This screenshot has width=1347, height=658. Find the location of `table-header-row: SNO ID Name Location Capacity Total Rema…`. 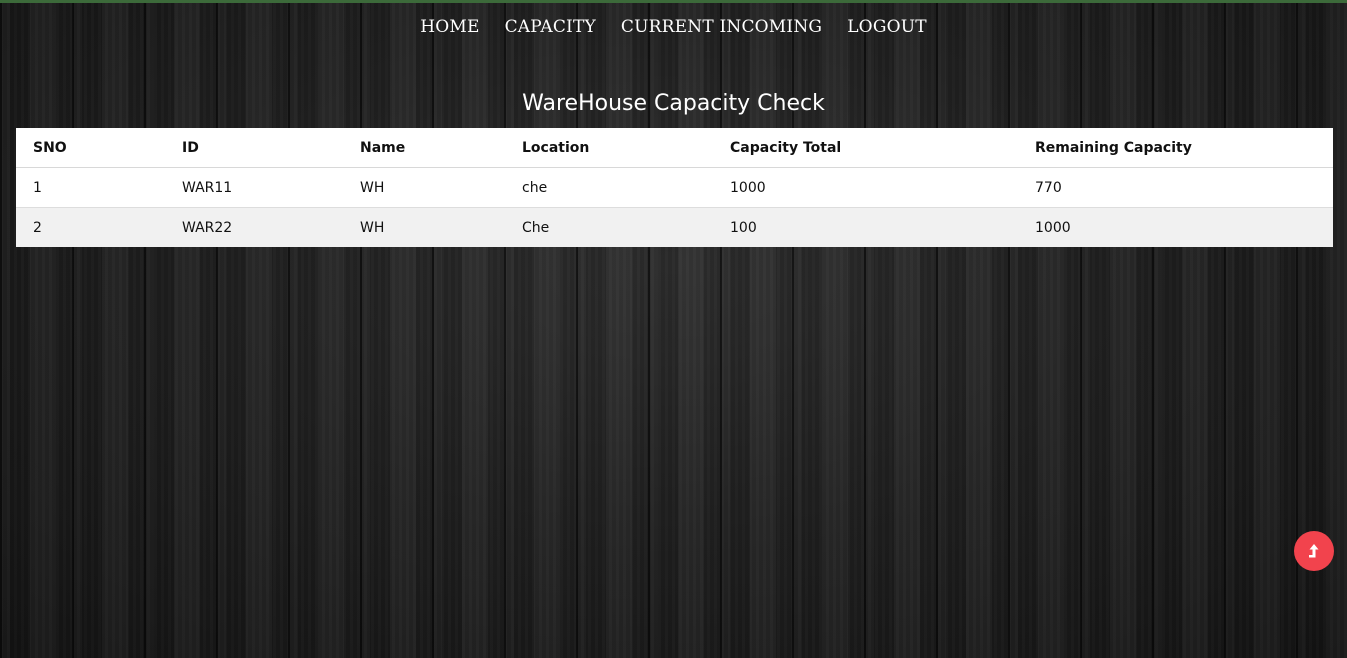

table-header-row: SNO ID Name Location Capacity Total Rema… is located at coordinates (674, 148).